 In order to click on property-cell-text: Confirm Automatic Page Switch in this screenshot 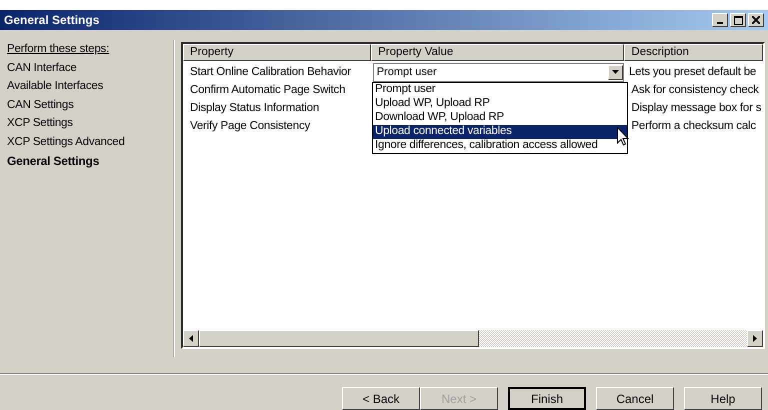, I will do `click(267, 90)`.